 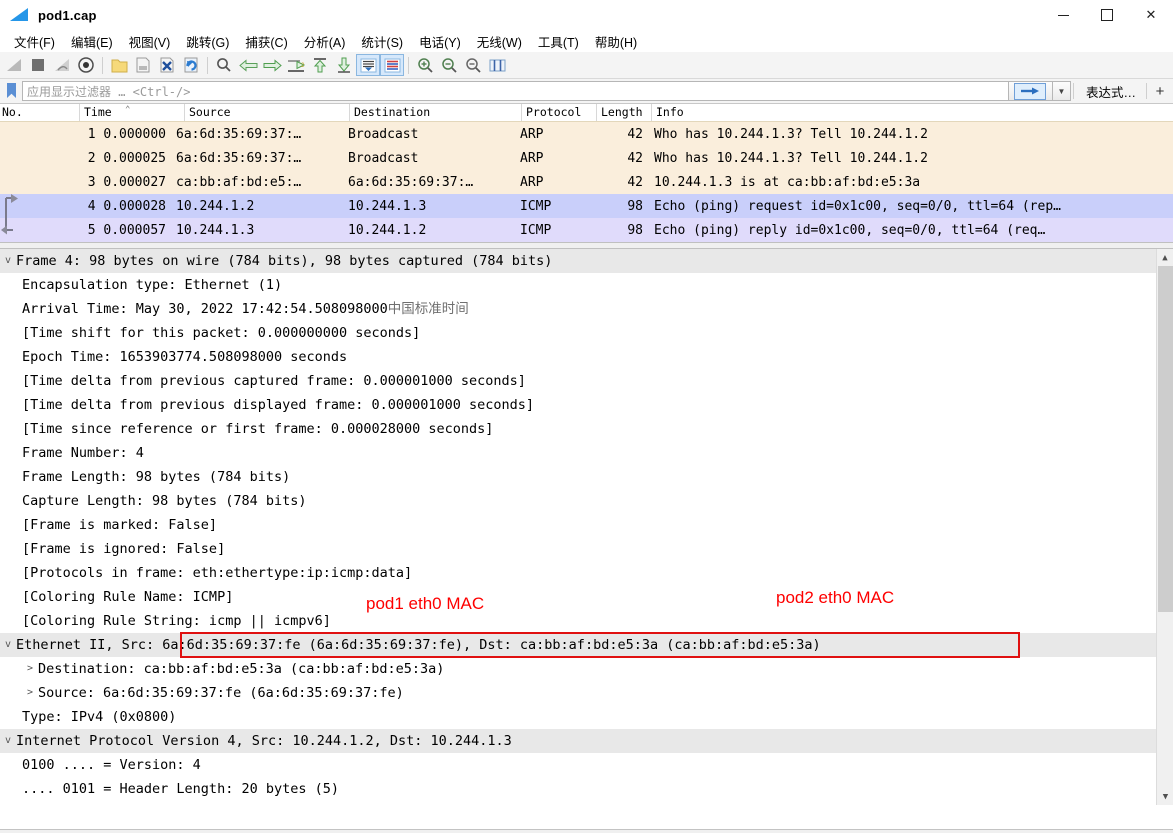 I want to click on open-file-icon, so click(x=119, y=65).